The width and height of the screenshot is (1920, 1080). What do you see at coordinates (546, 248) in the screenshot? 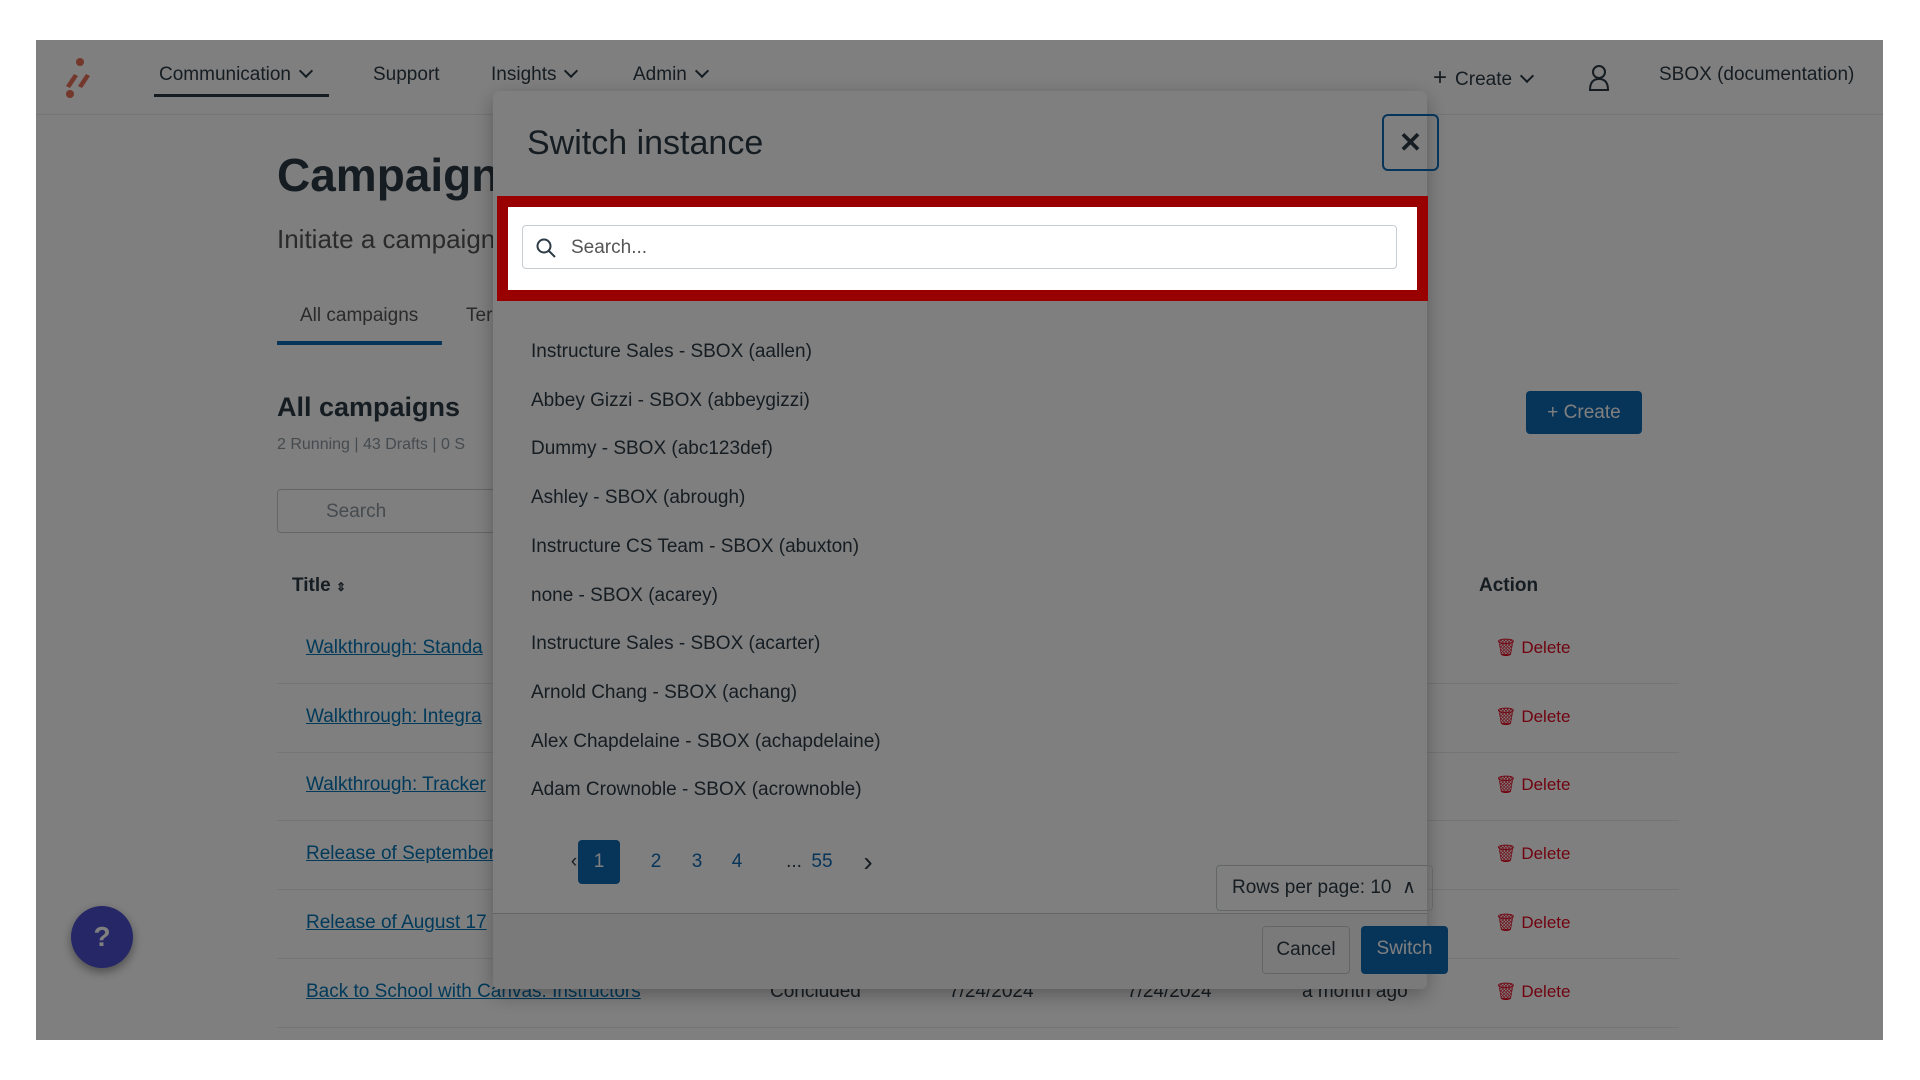
I see `search-icon` at bounding box center [546, 248].